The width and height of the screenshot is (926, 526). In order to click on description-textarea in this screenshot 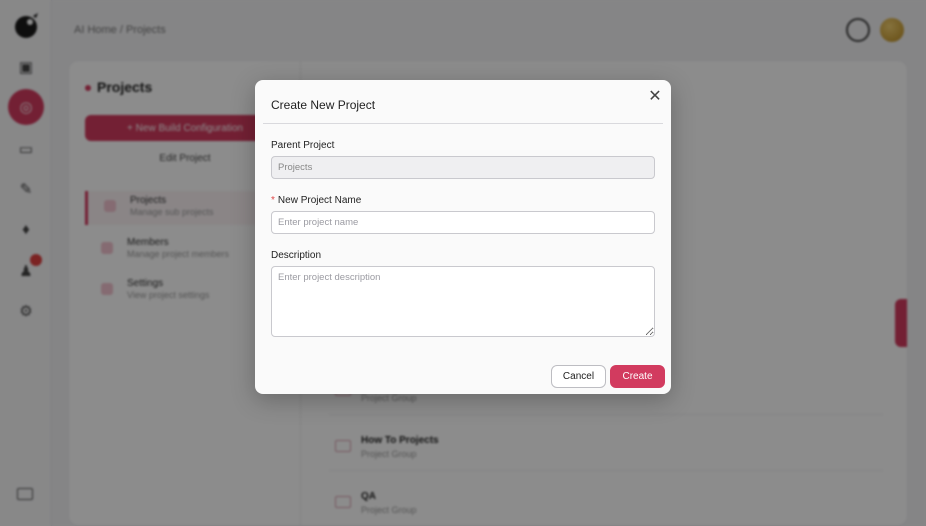, I will do `click(463, 301)`.